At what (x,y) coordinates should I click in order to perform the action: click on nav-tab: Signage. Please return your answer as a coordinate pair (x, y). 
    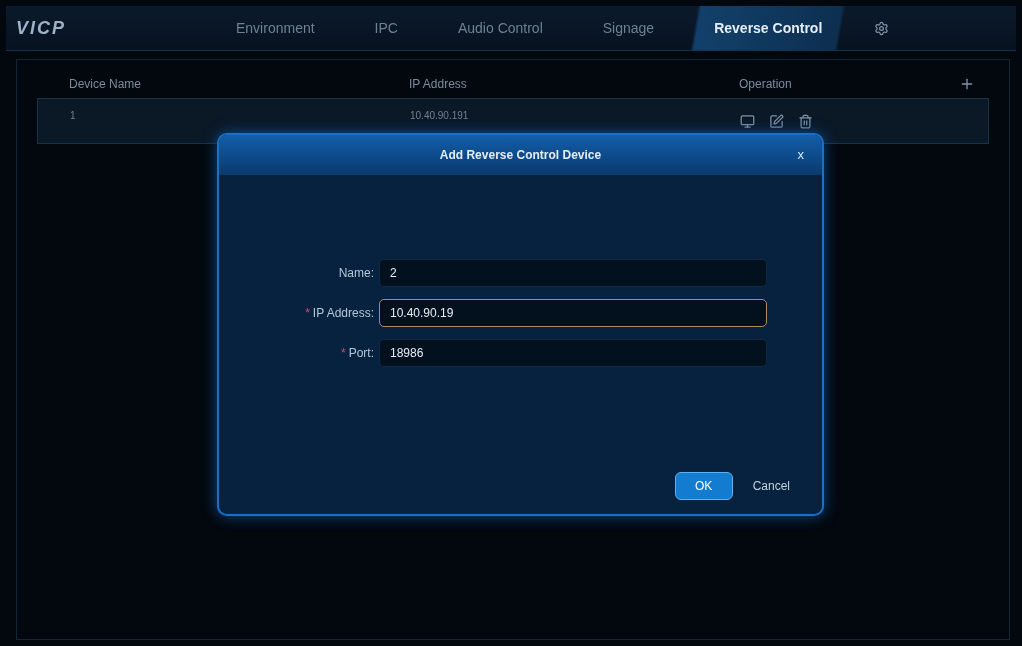
    Looking at the image, I should click on (628, 28).